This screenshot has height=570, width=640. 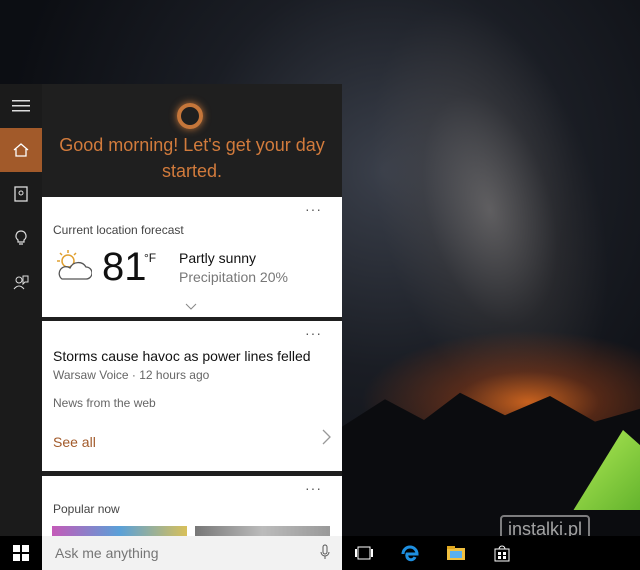 I want to click on home-button, so click(x=21, y=150).